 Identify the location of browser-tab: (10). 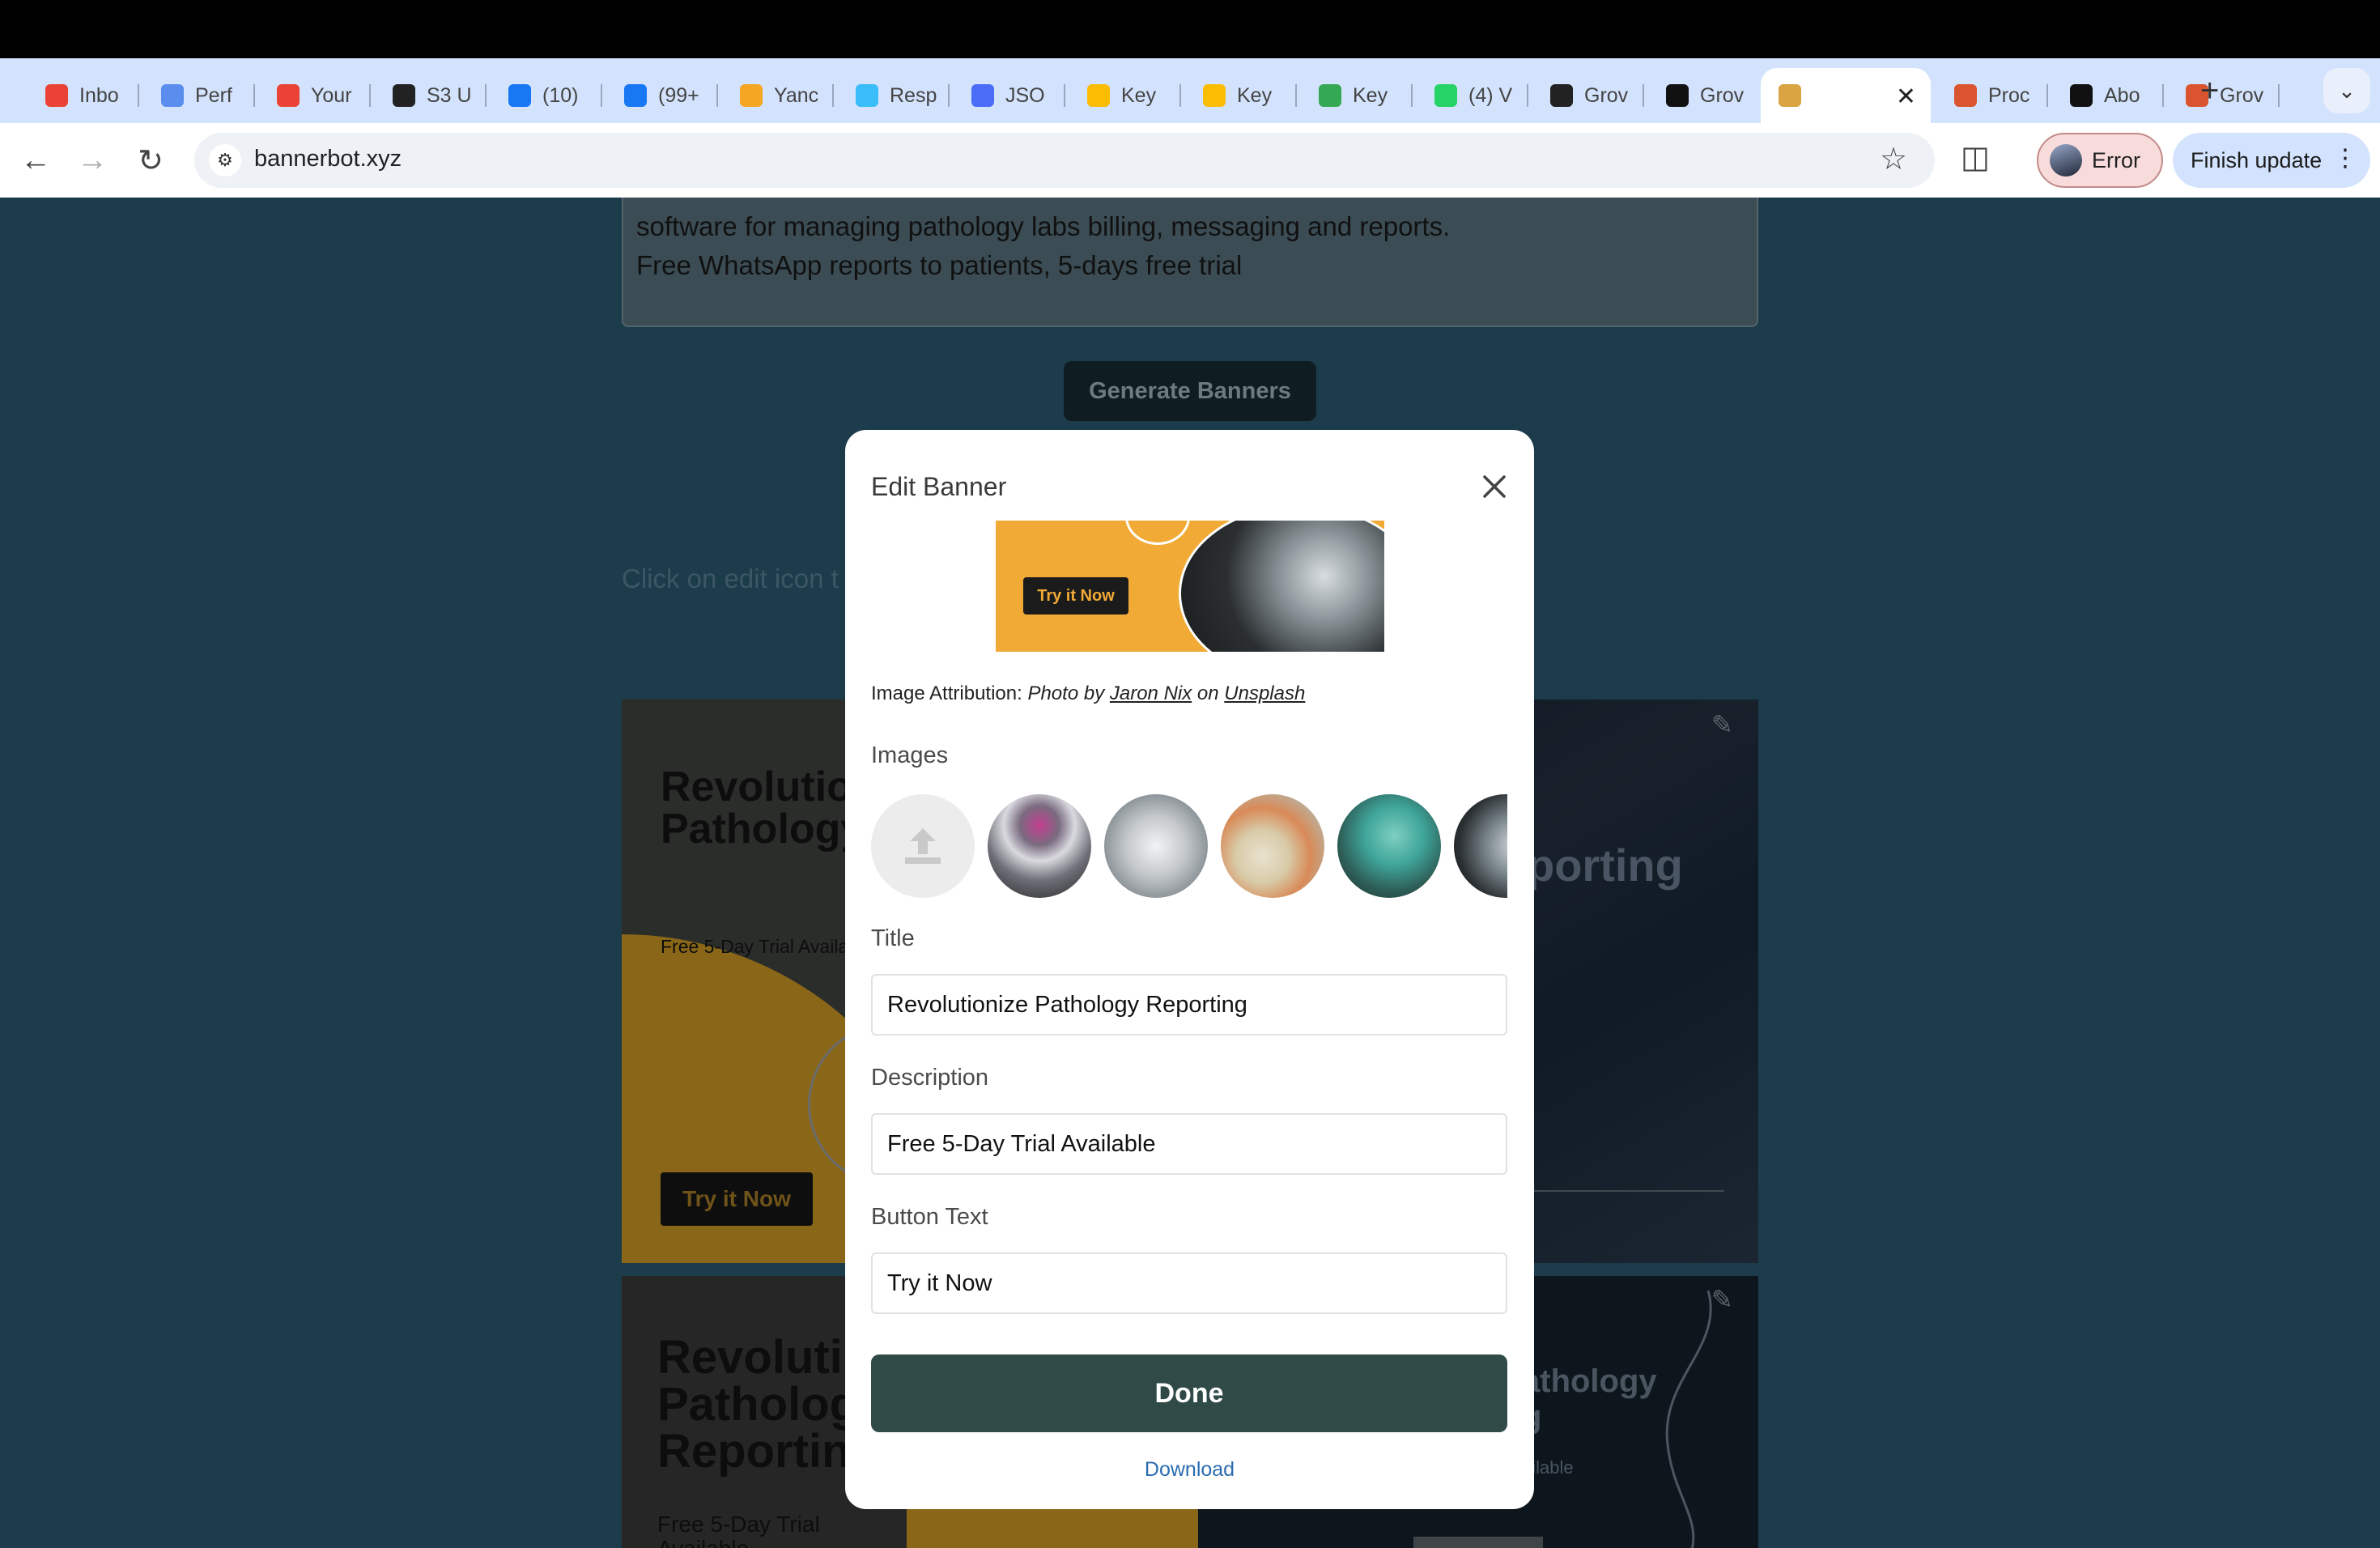
(542, 96).